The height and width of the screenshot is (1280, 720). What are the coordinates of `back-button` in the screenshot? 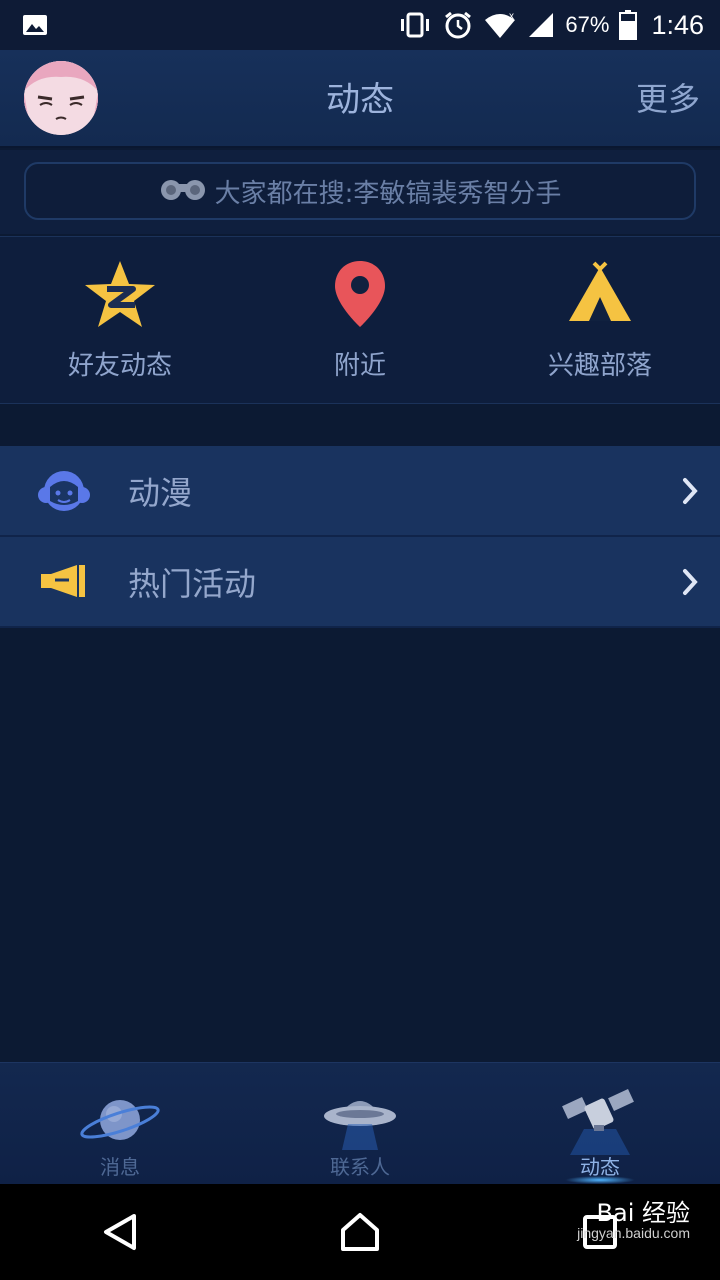 It's located at (120, 1232).